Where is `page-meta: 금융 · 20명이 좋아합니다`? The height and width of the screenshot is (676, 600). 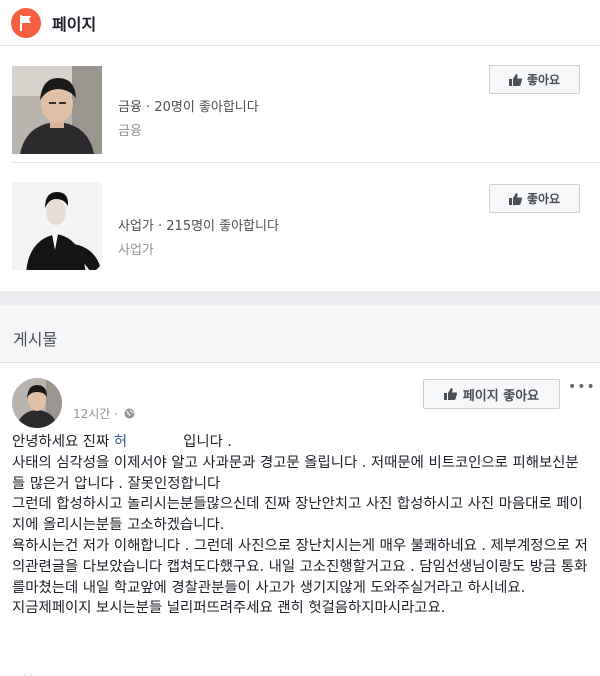
page-meta: 금융 · 20명이 좋아합니다 is located at coordinates (188, 107).